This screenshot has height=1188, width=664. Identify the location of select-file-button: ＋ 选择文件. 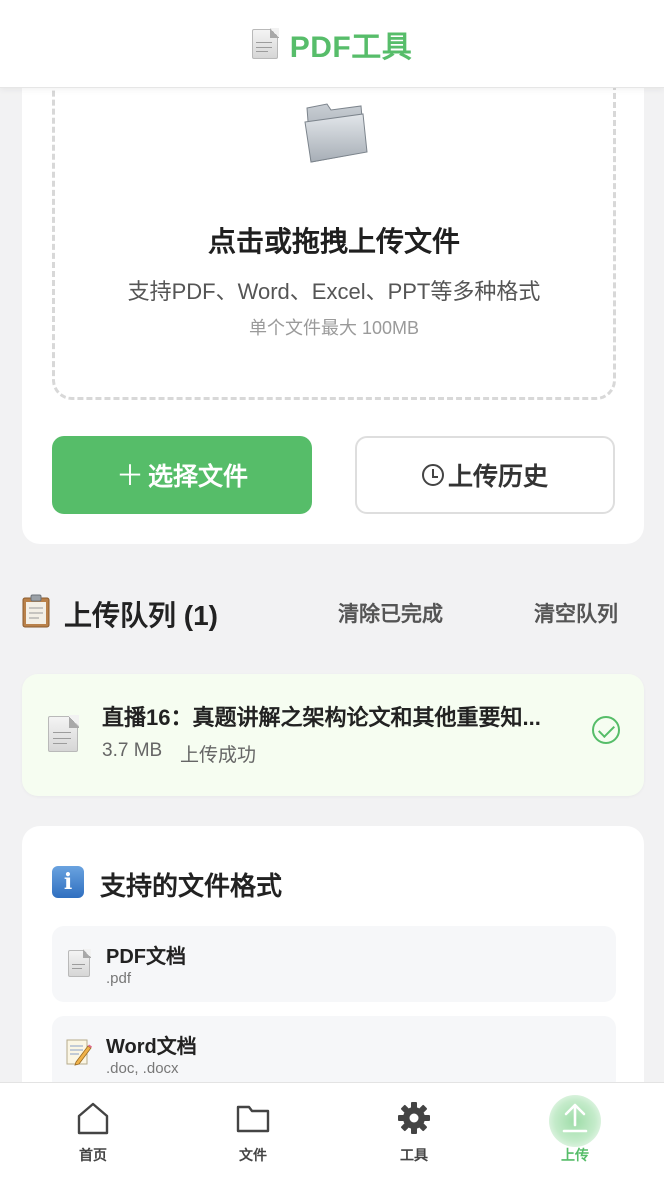
(182, 475).